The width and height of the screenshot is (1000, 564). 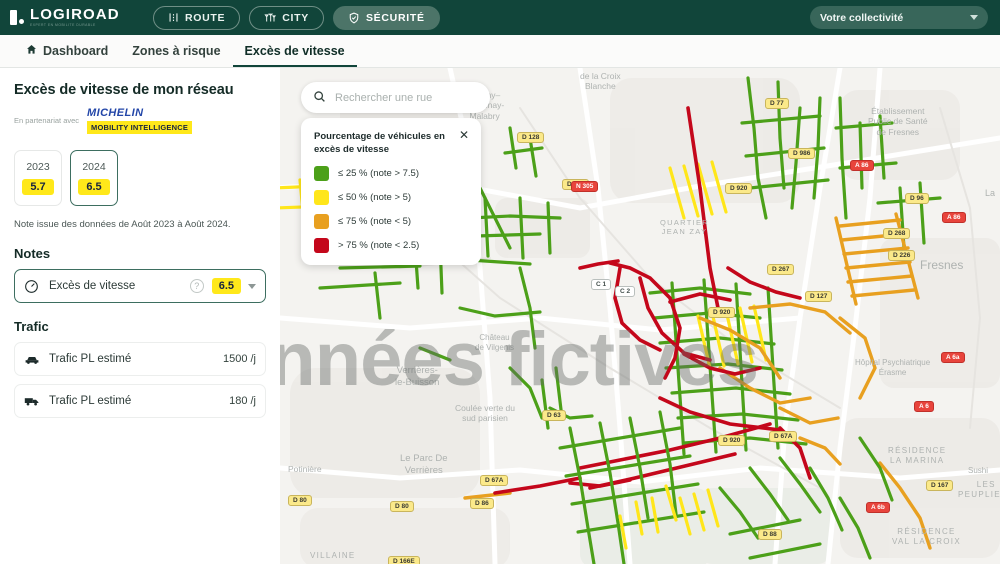 What do you see at coordinates (406, 97) in the screenshot?
I see `search-input` at bounding box center [406, 97].